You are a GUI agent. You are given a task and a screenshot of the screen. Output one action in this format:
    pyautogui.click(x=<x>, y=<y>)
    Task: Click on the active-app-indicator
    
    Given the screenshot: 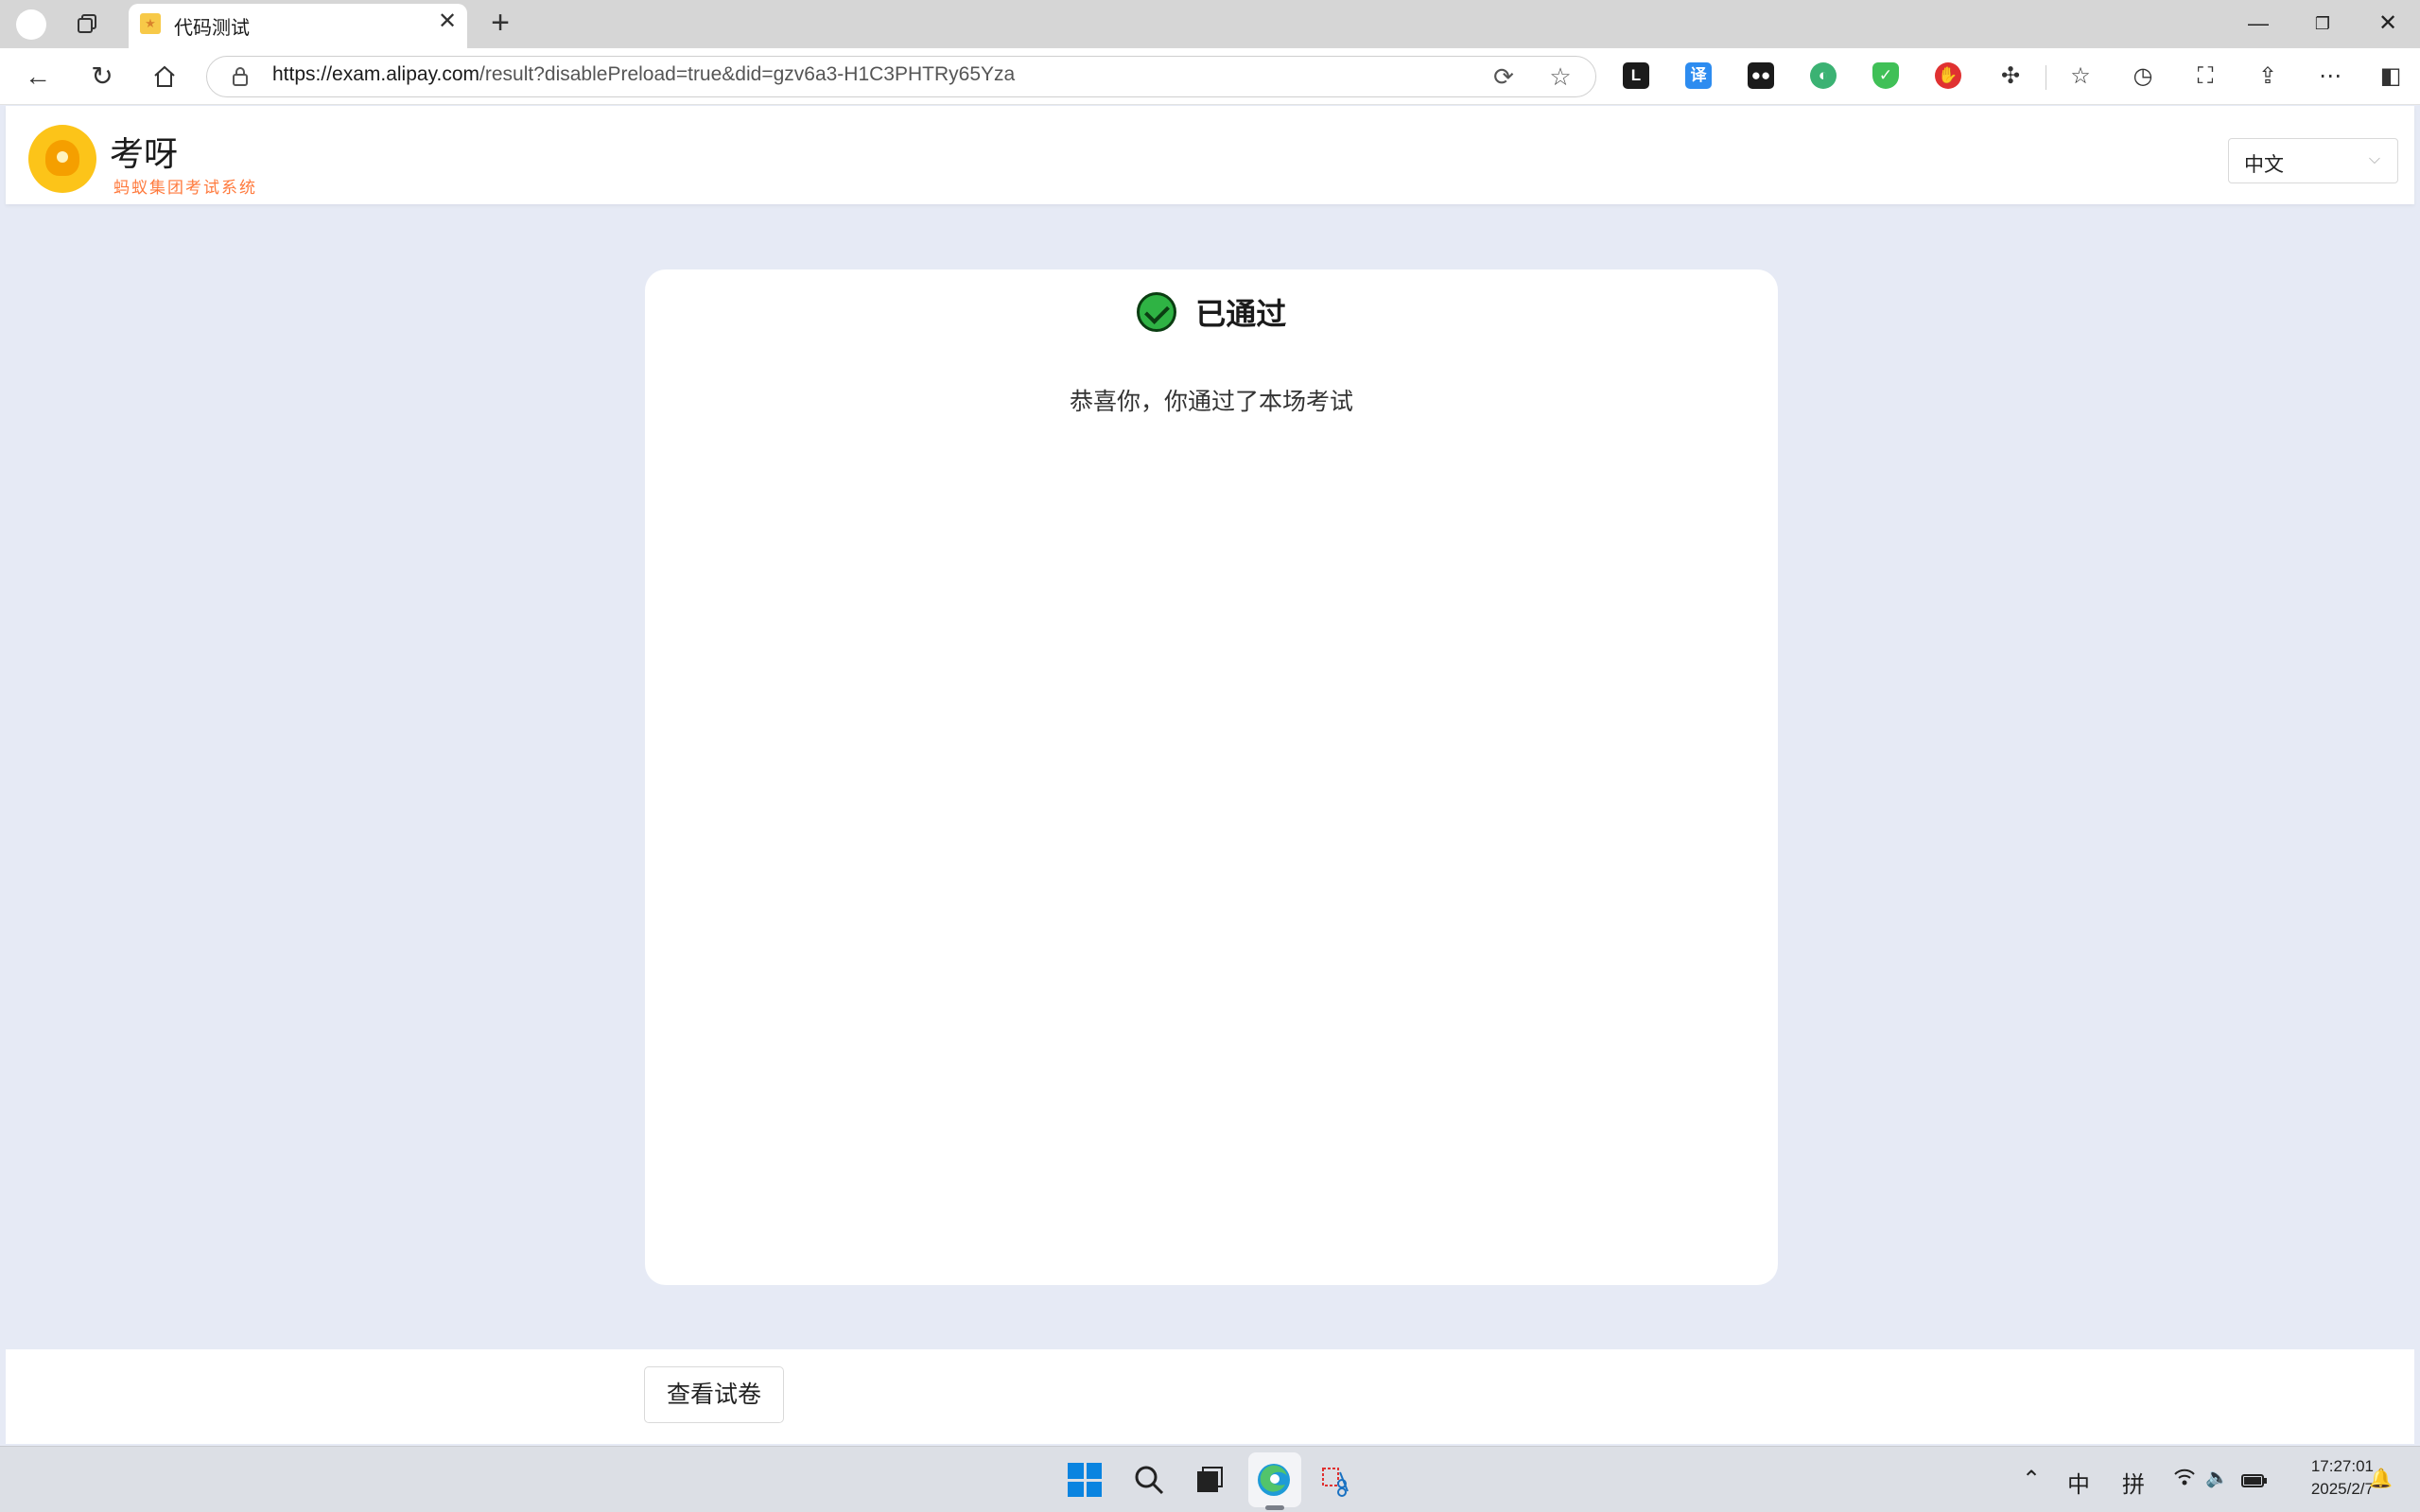 What is the action you would take?
    pyautogui.click(x=1275, y=1508)
    